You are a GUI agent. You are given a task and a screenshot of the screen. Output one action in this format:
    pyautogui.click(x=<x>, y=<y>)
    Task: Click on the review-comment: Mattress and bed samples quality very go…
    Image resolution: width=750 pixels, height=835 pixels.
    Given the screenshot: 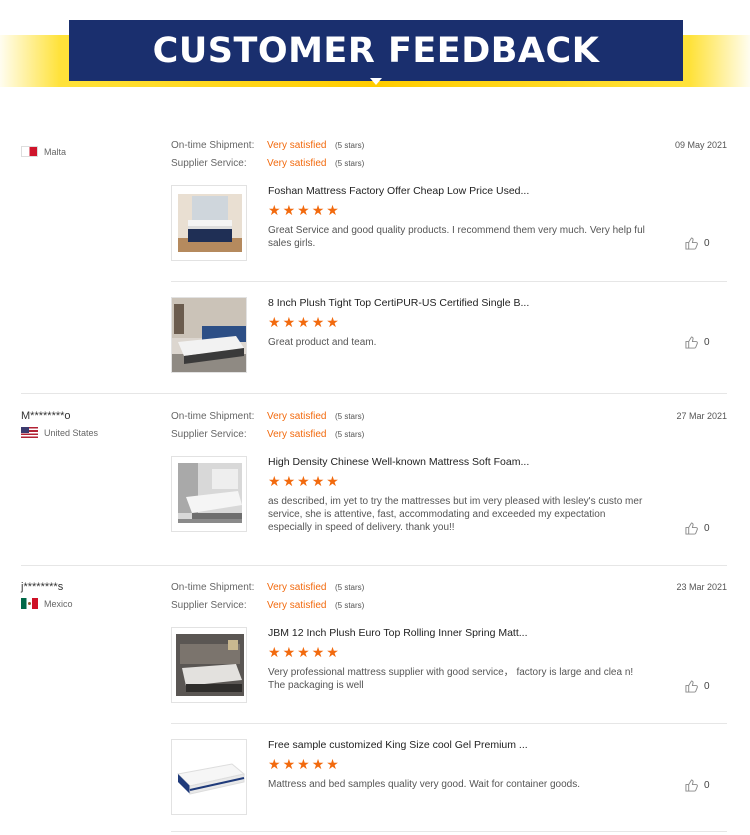 What is the action you would take?
    pyautogui.click(x=424, y=784)
    